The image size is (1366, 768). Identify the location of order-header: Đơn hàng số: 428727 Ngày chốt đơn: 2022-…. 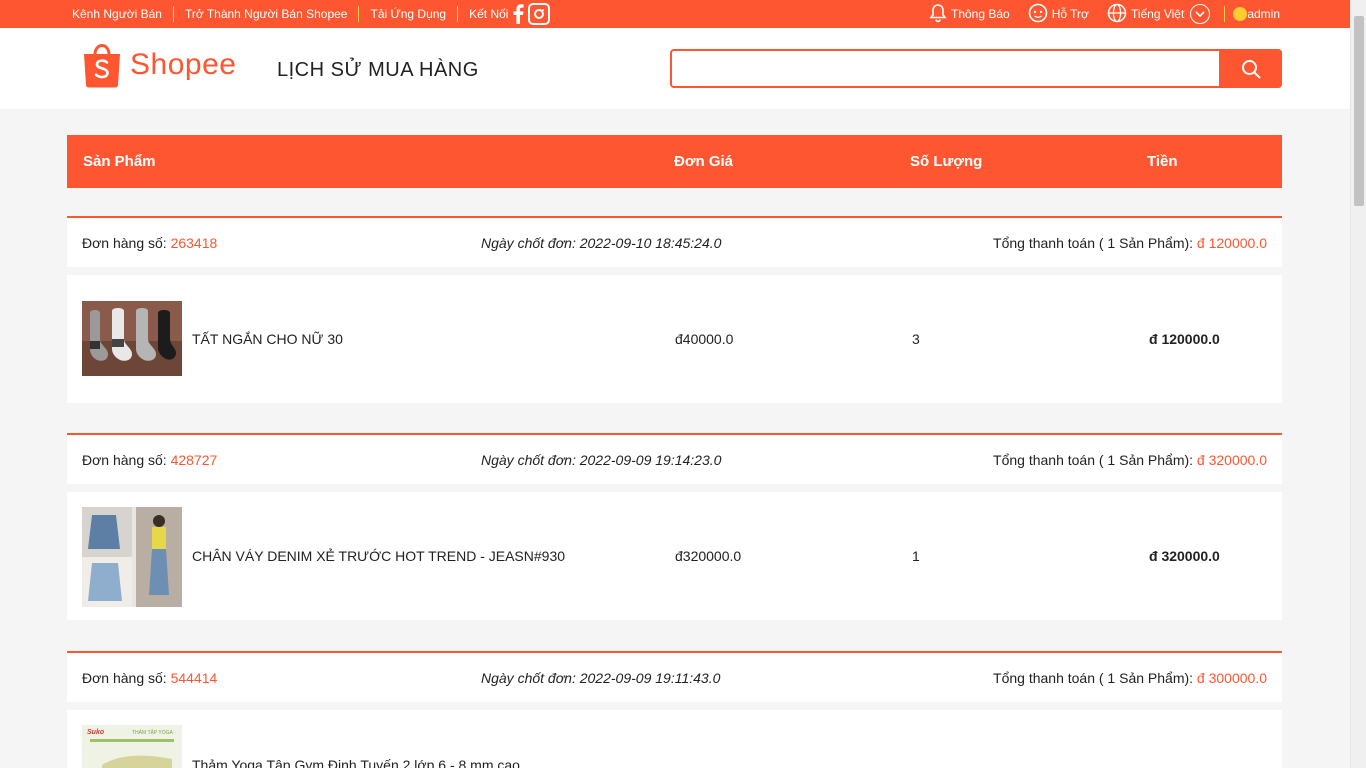
(674, 458).